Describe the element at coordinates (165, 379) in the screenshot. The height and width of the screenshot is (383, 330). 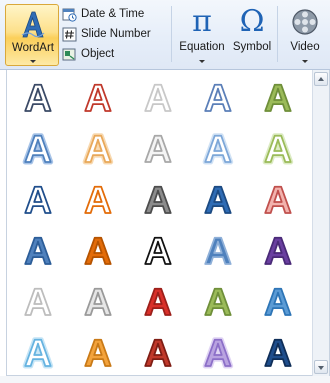
I see `gallery-footer` at that location.